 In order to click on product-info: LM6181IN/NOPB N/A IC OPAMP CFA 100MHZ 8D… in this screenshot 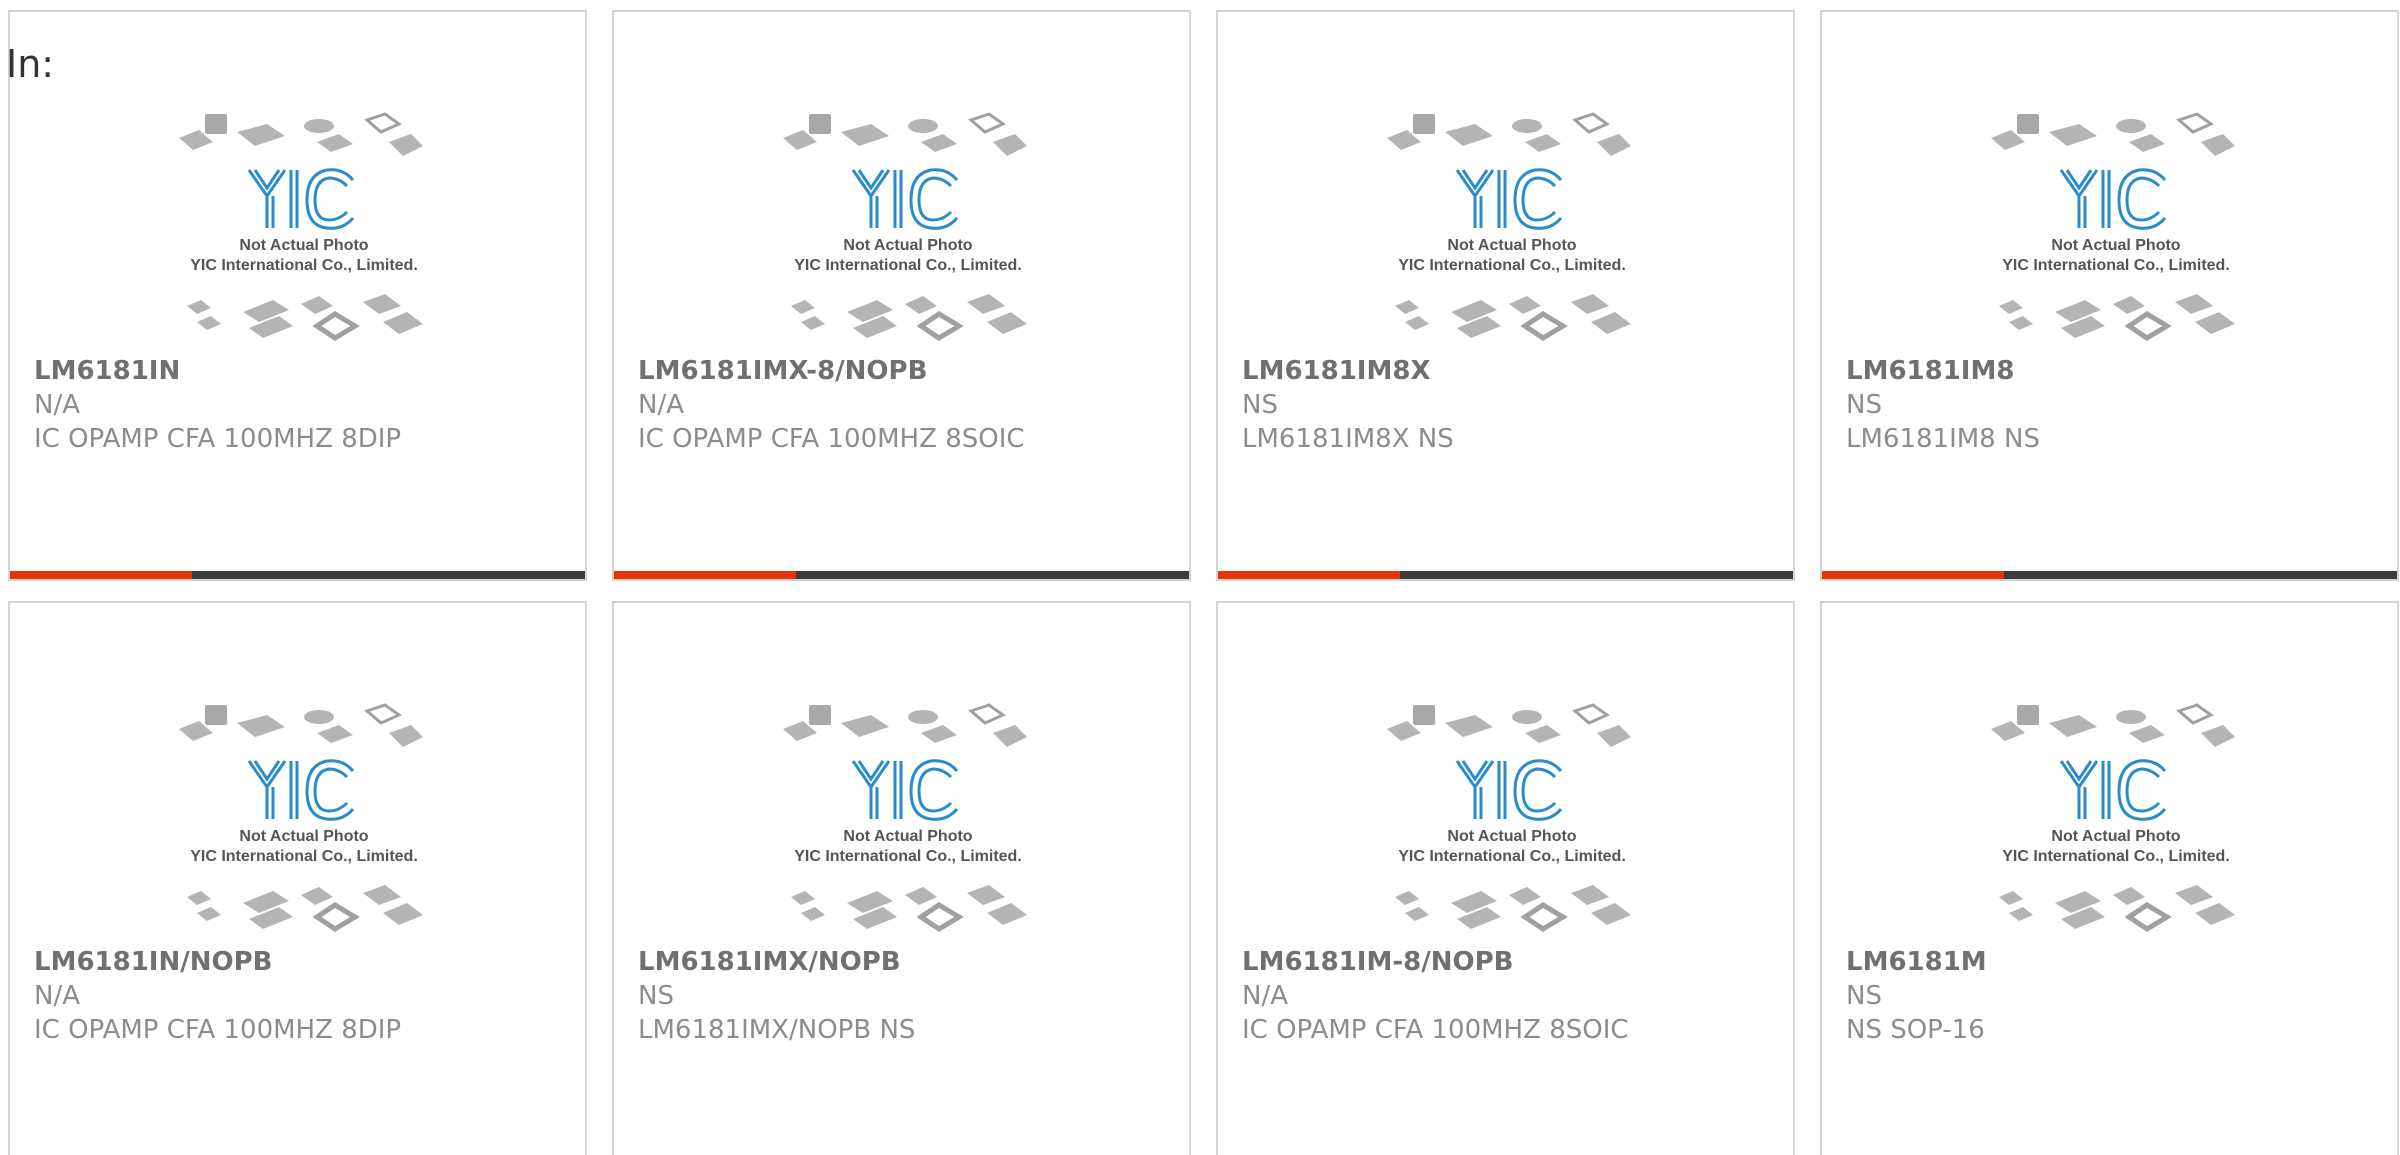, I will do `click(303, 996)`.